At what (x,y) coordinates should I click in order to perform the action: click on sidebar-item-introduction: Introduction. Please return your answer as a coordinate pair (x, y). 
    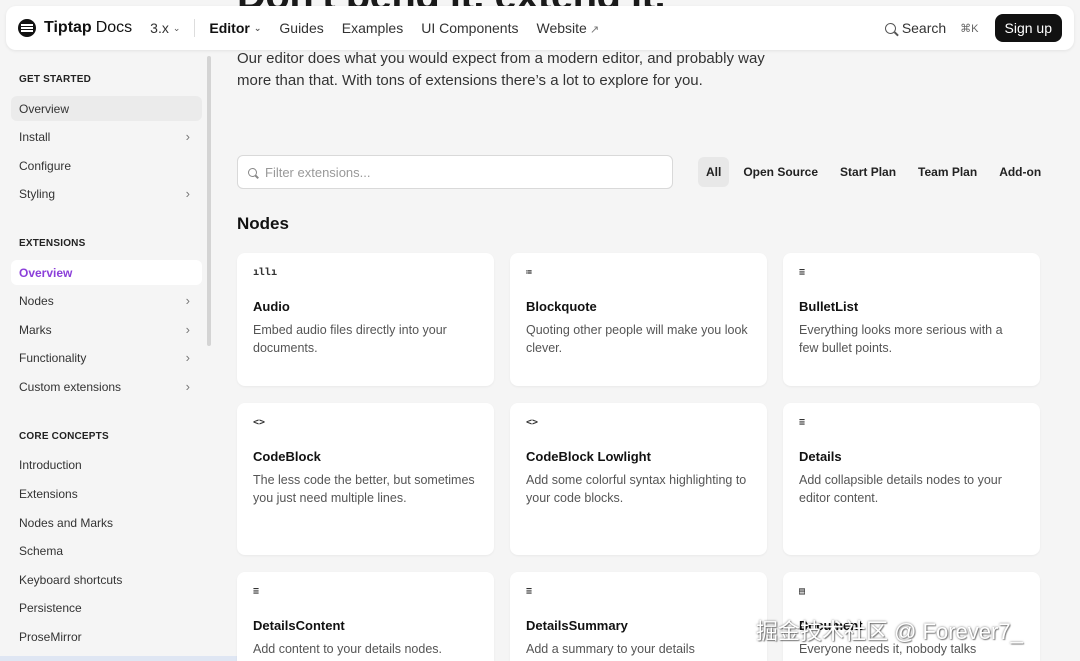
    Looking at the image, I should click on (106, 464).